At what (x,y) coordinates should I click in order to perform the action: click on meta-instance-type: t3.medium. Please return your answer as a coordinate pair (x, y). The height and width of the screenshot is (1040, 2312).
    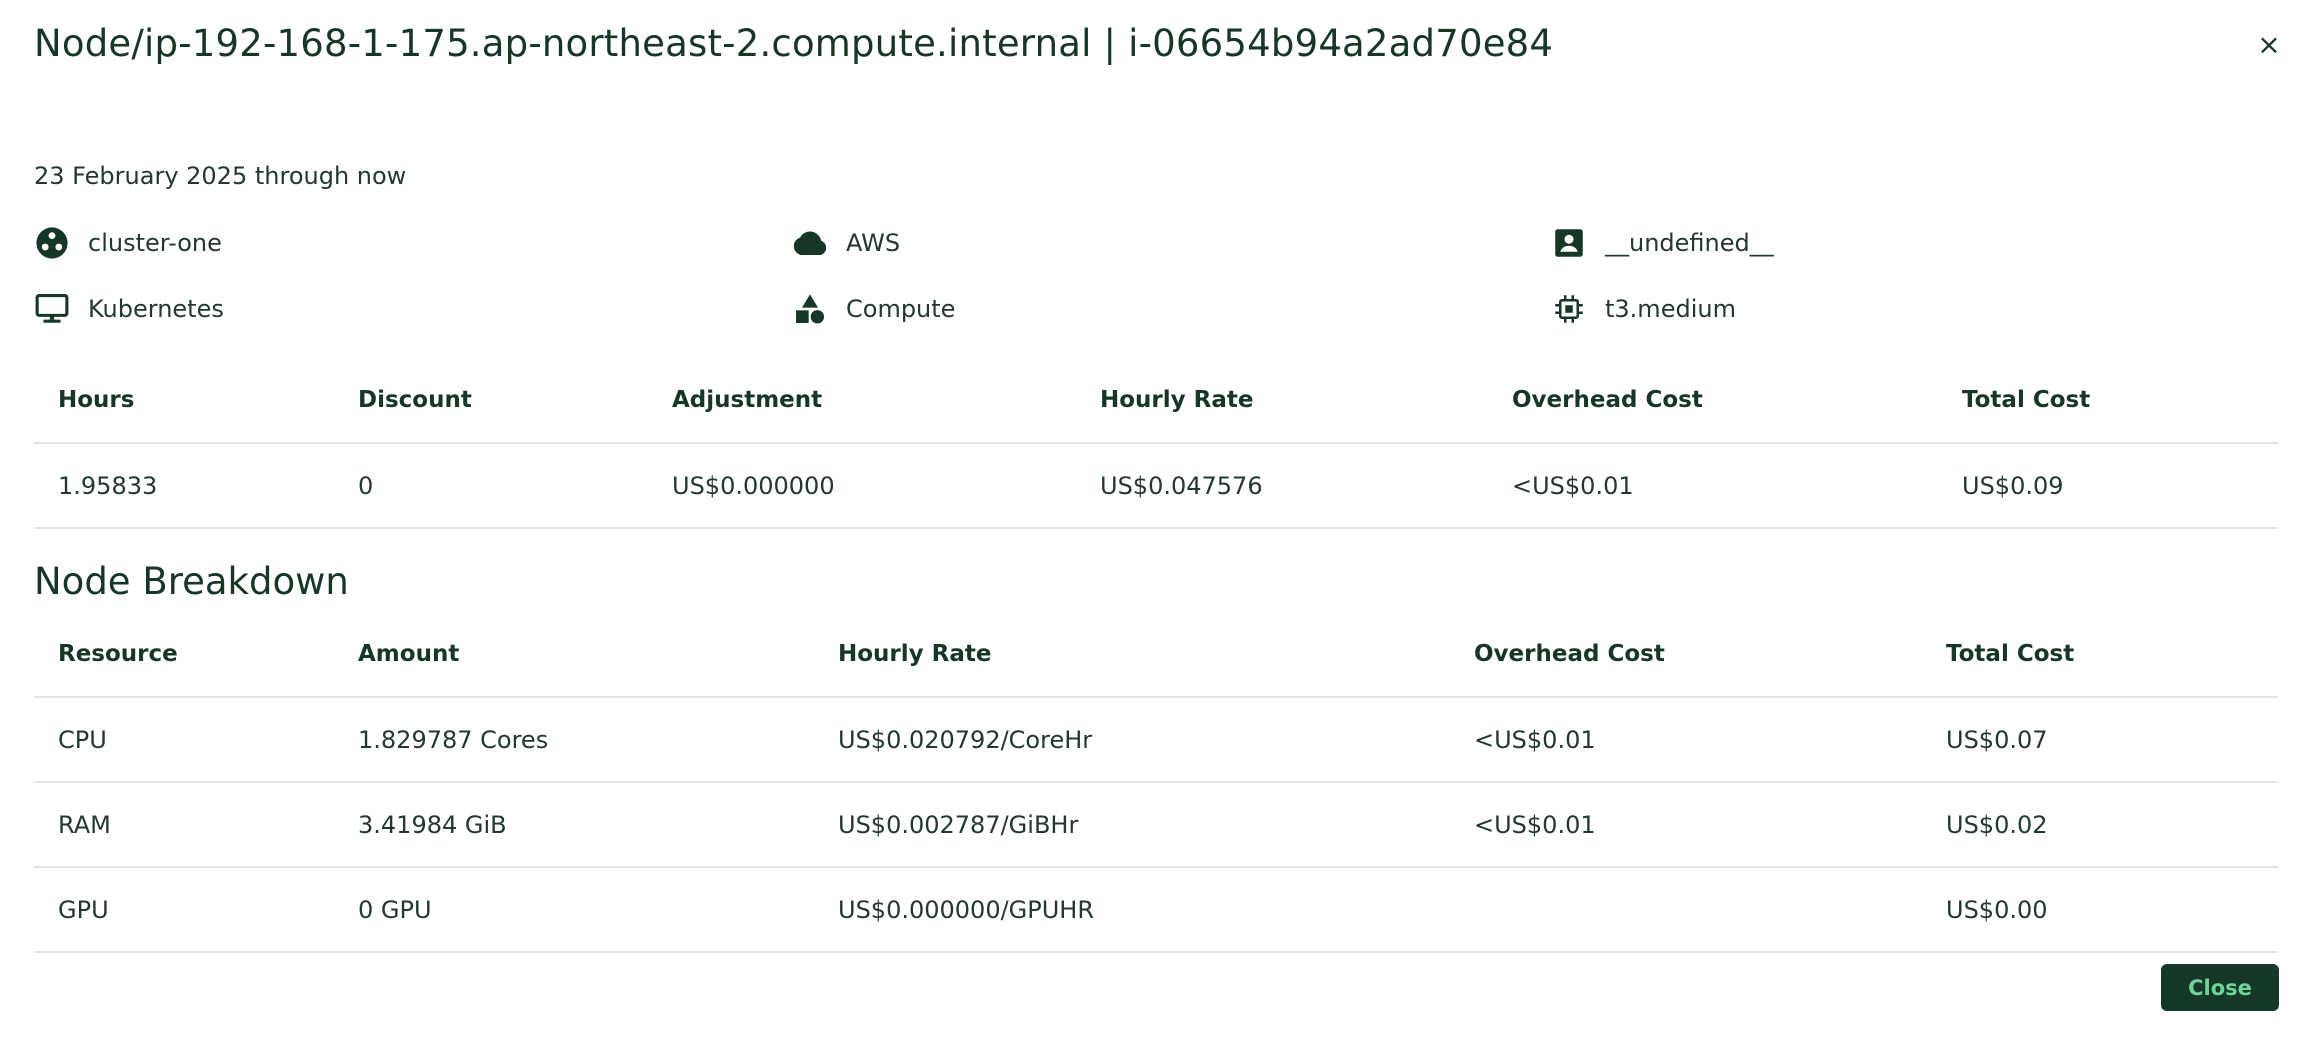
    Looking at the image, I should click on (1643, 309).